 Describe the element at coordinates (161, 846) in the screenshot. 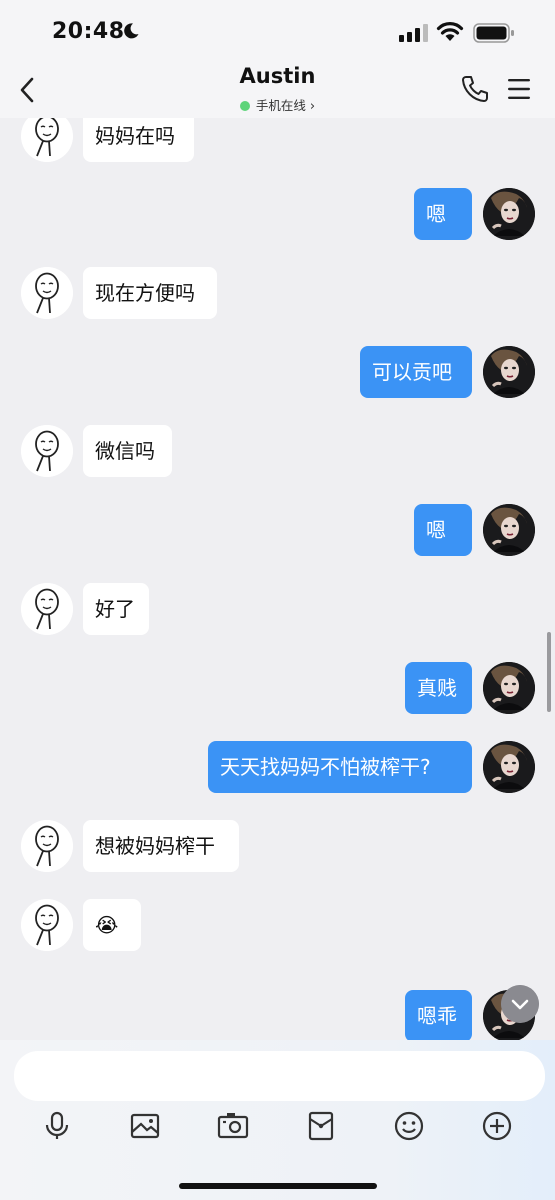

I see `received-message-bubble: 想被妈妈榨干` at that location.